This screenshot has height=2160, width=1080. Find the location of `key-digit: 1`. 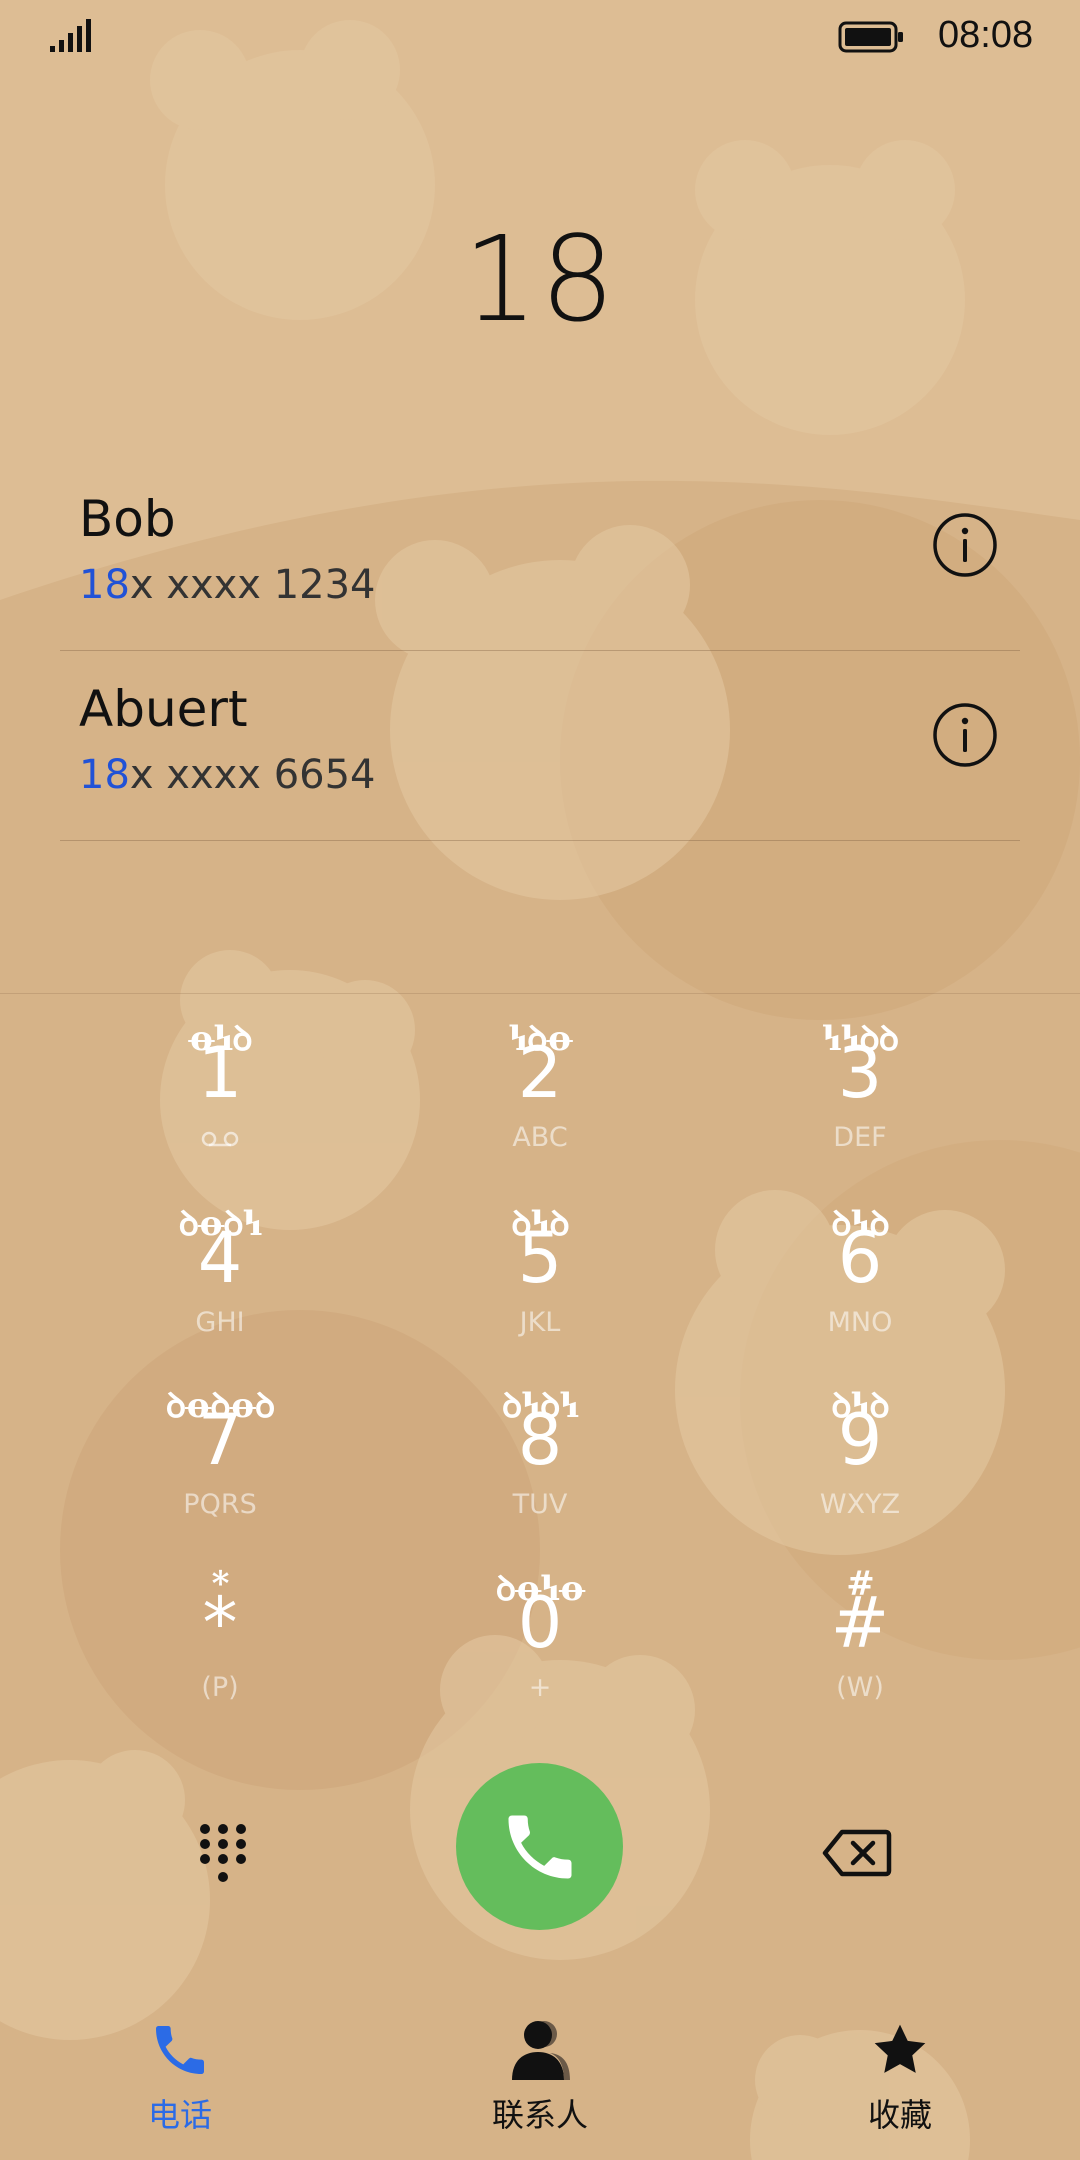

key-digit: 1 is located at coordinates (220, 1073).